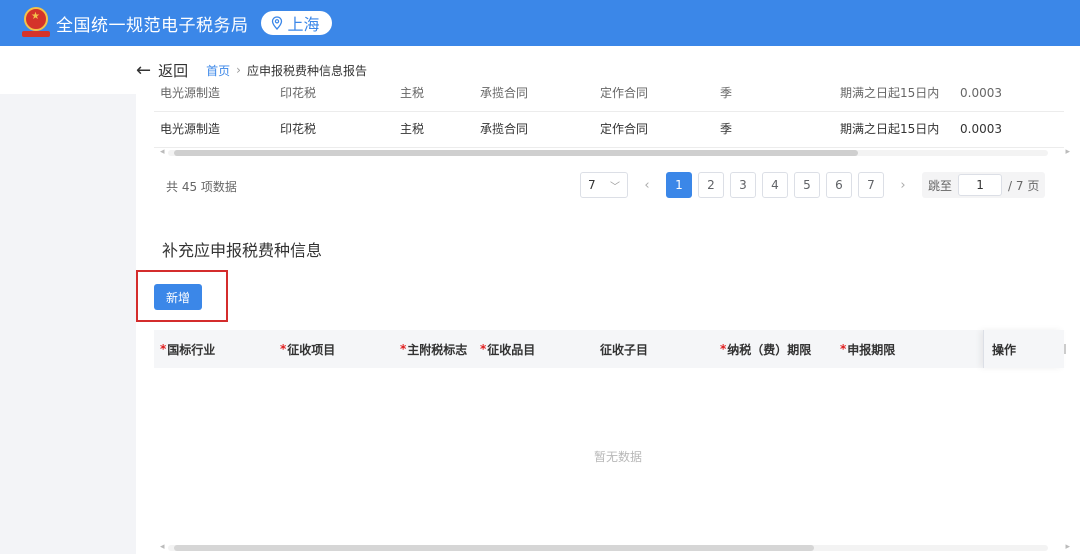 The width and height of the screenshot is (1080, 554). Describe the element at coordinates (434, 349) in the screenshot. I see `column-header-tax-flag: * 主附税标志` at that location.